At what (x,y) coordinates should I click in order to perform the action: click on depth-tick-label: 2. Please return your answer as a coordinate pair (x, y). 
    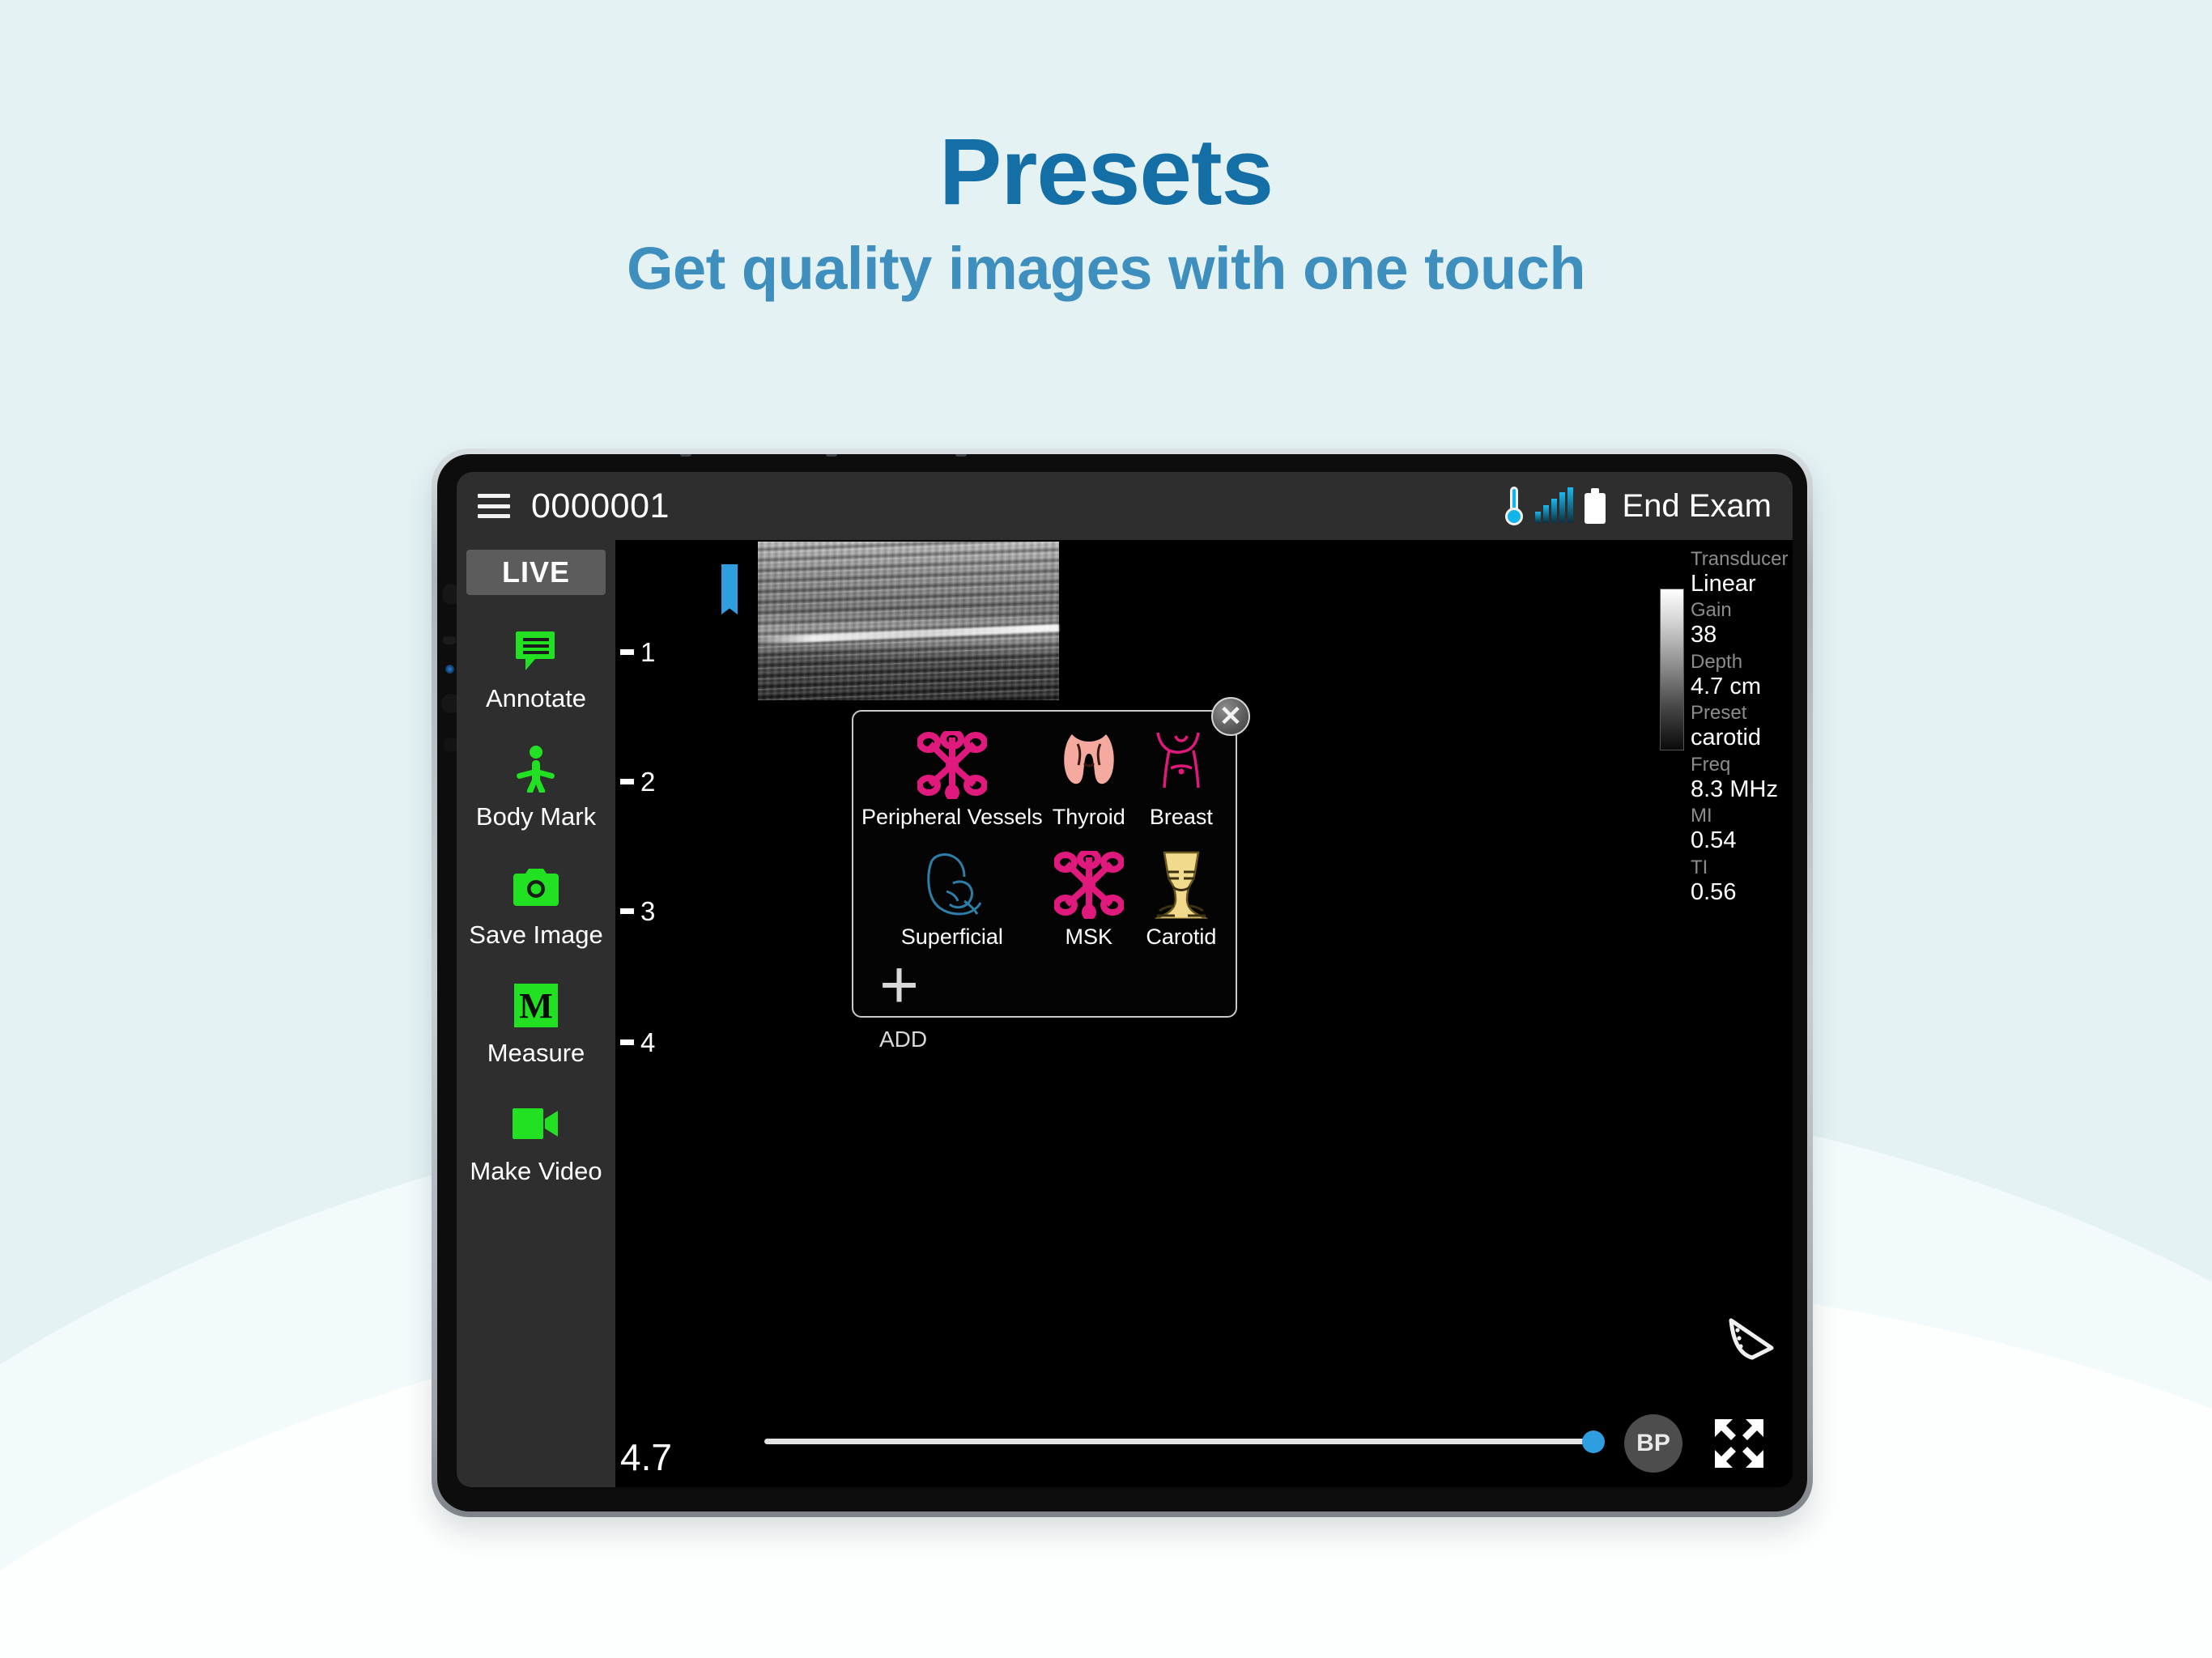
    Looking at the image, I should click on (648, 782).